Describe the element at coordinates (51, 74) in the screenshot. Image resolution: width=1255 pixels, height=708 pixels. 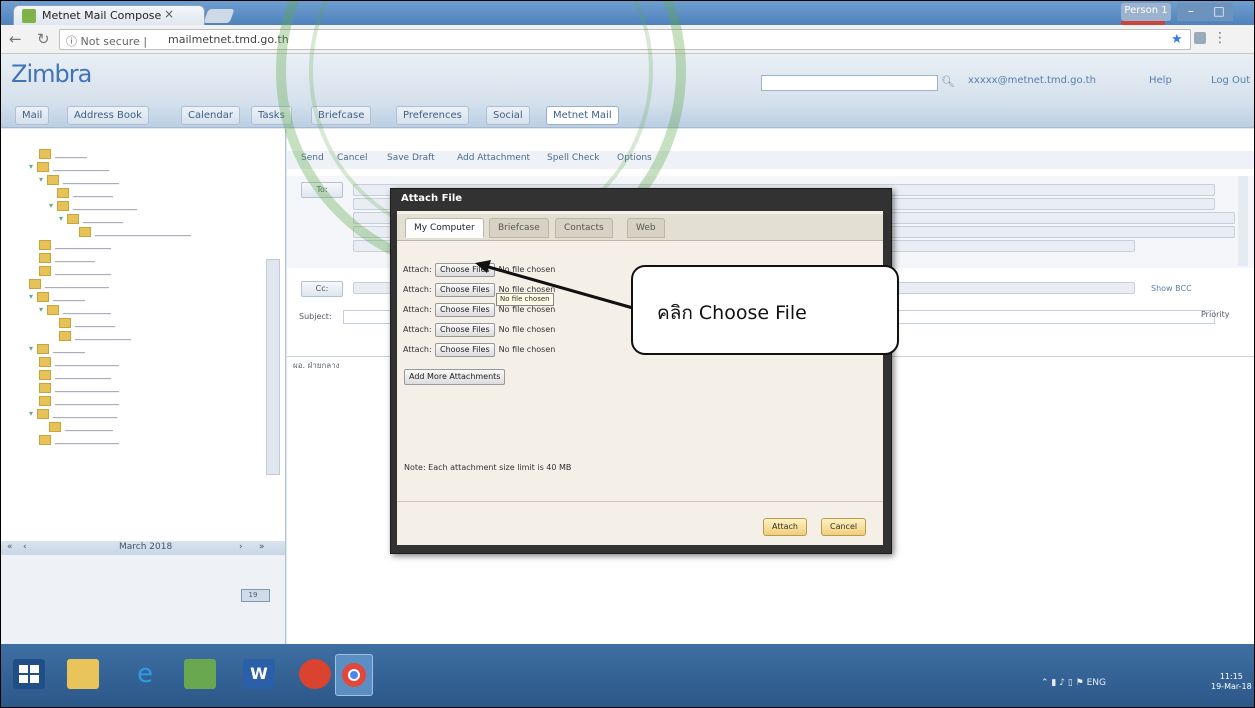
I see `zimbra-logo: Zimbra` at that location.